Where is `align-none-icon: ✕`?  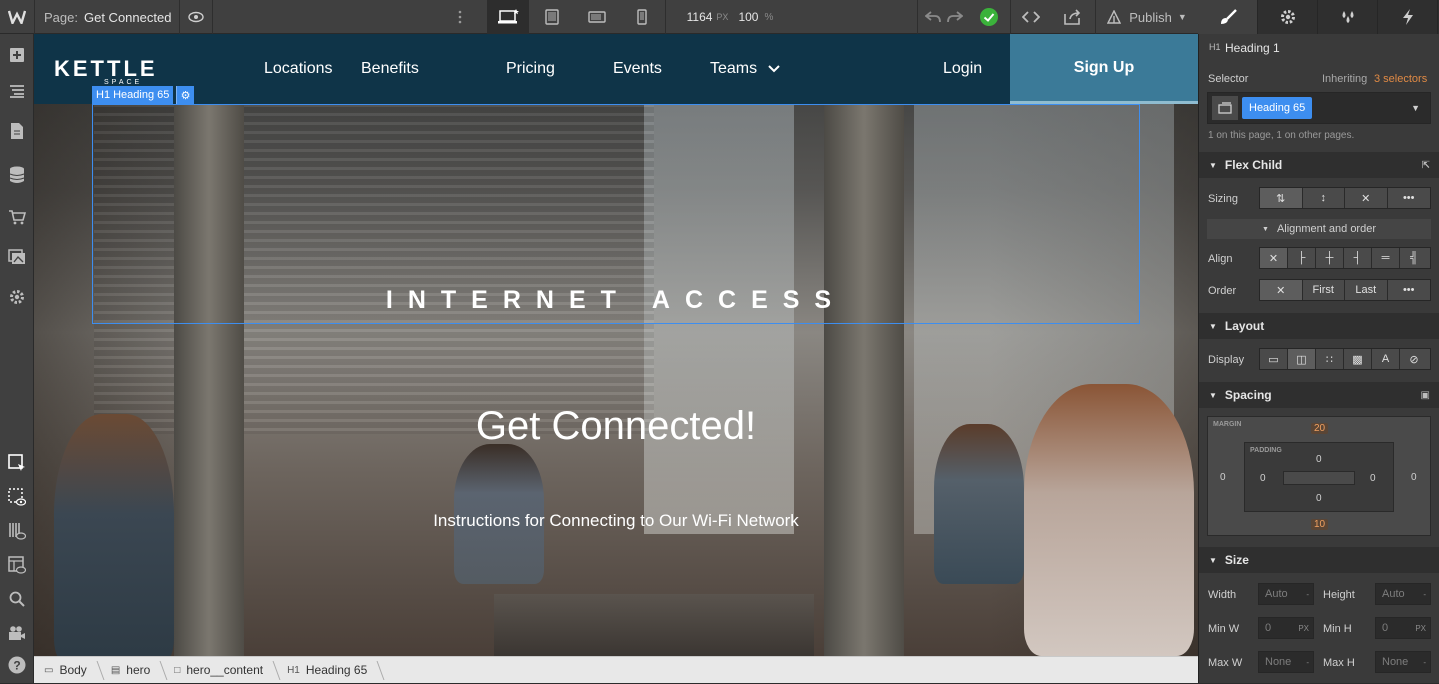
align-none-icon: ✕ is located at coordinates (1274, 258).